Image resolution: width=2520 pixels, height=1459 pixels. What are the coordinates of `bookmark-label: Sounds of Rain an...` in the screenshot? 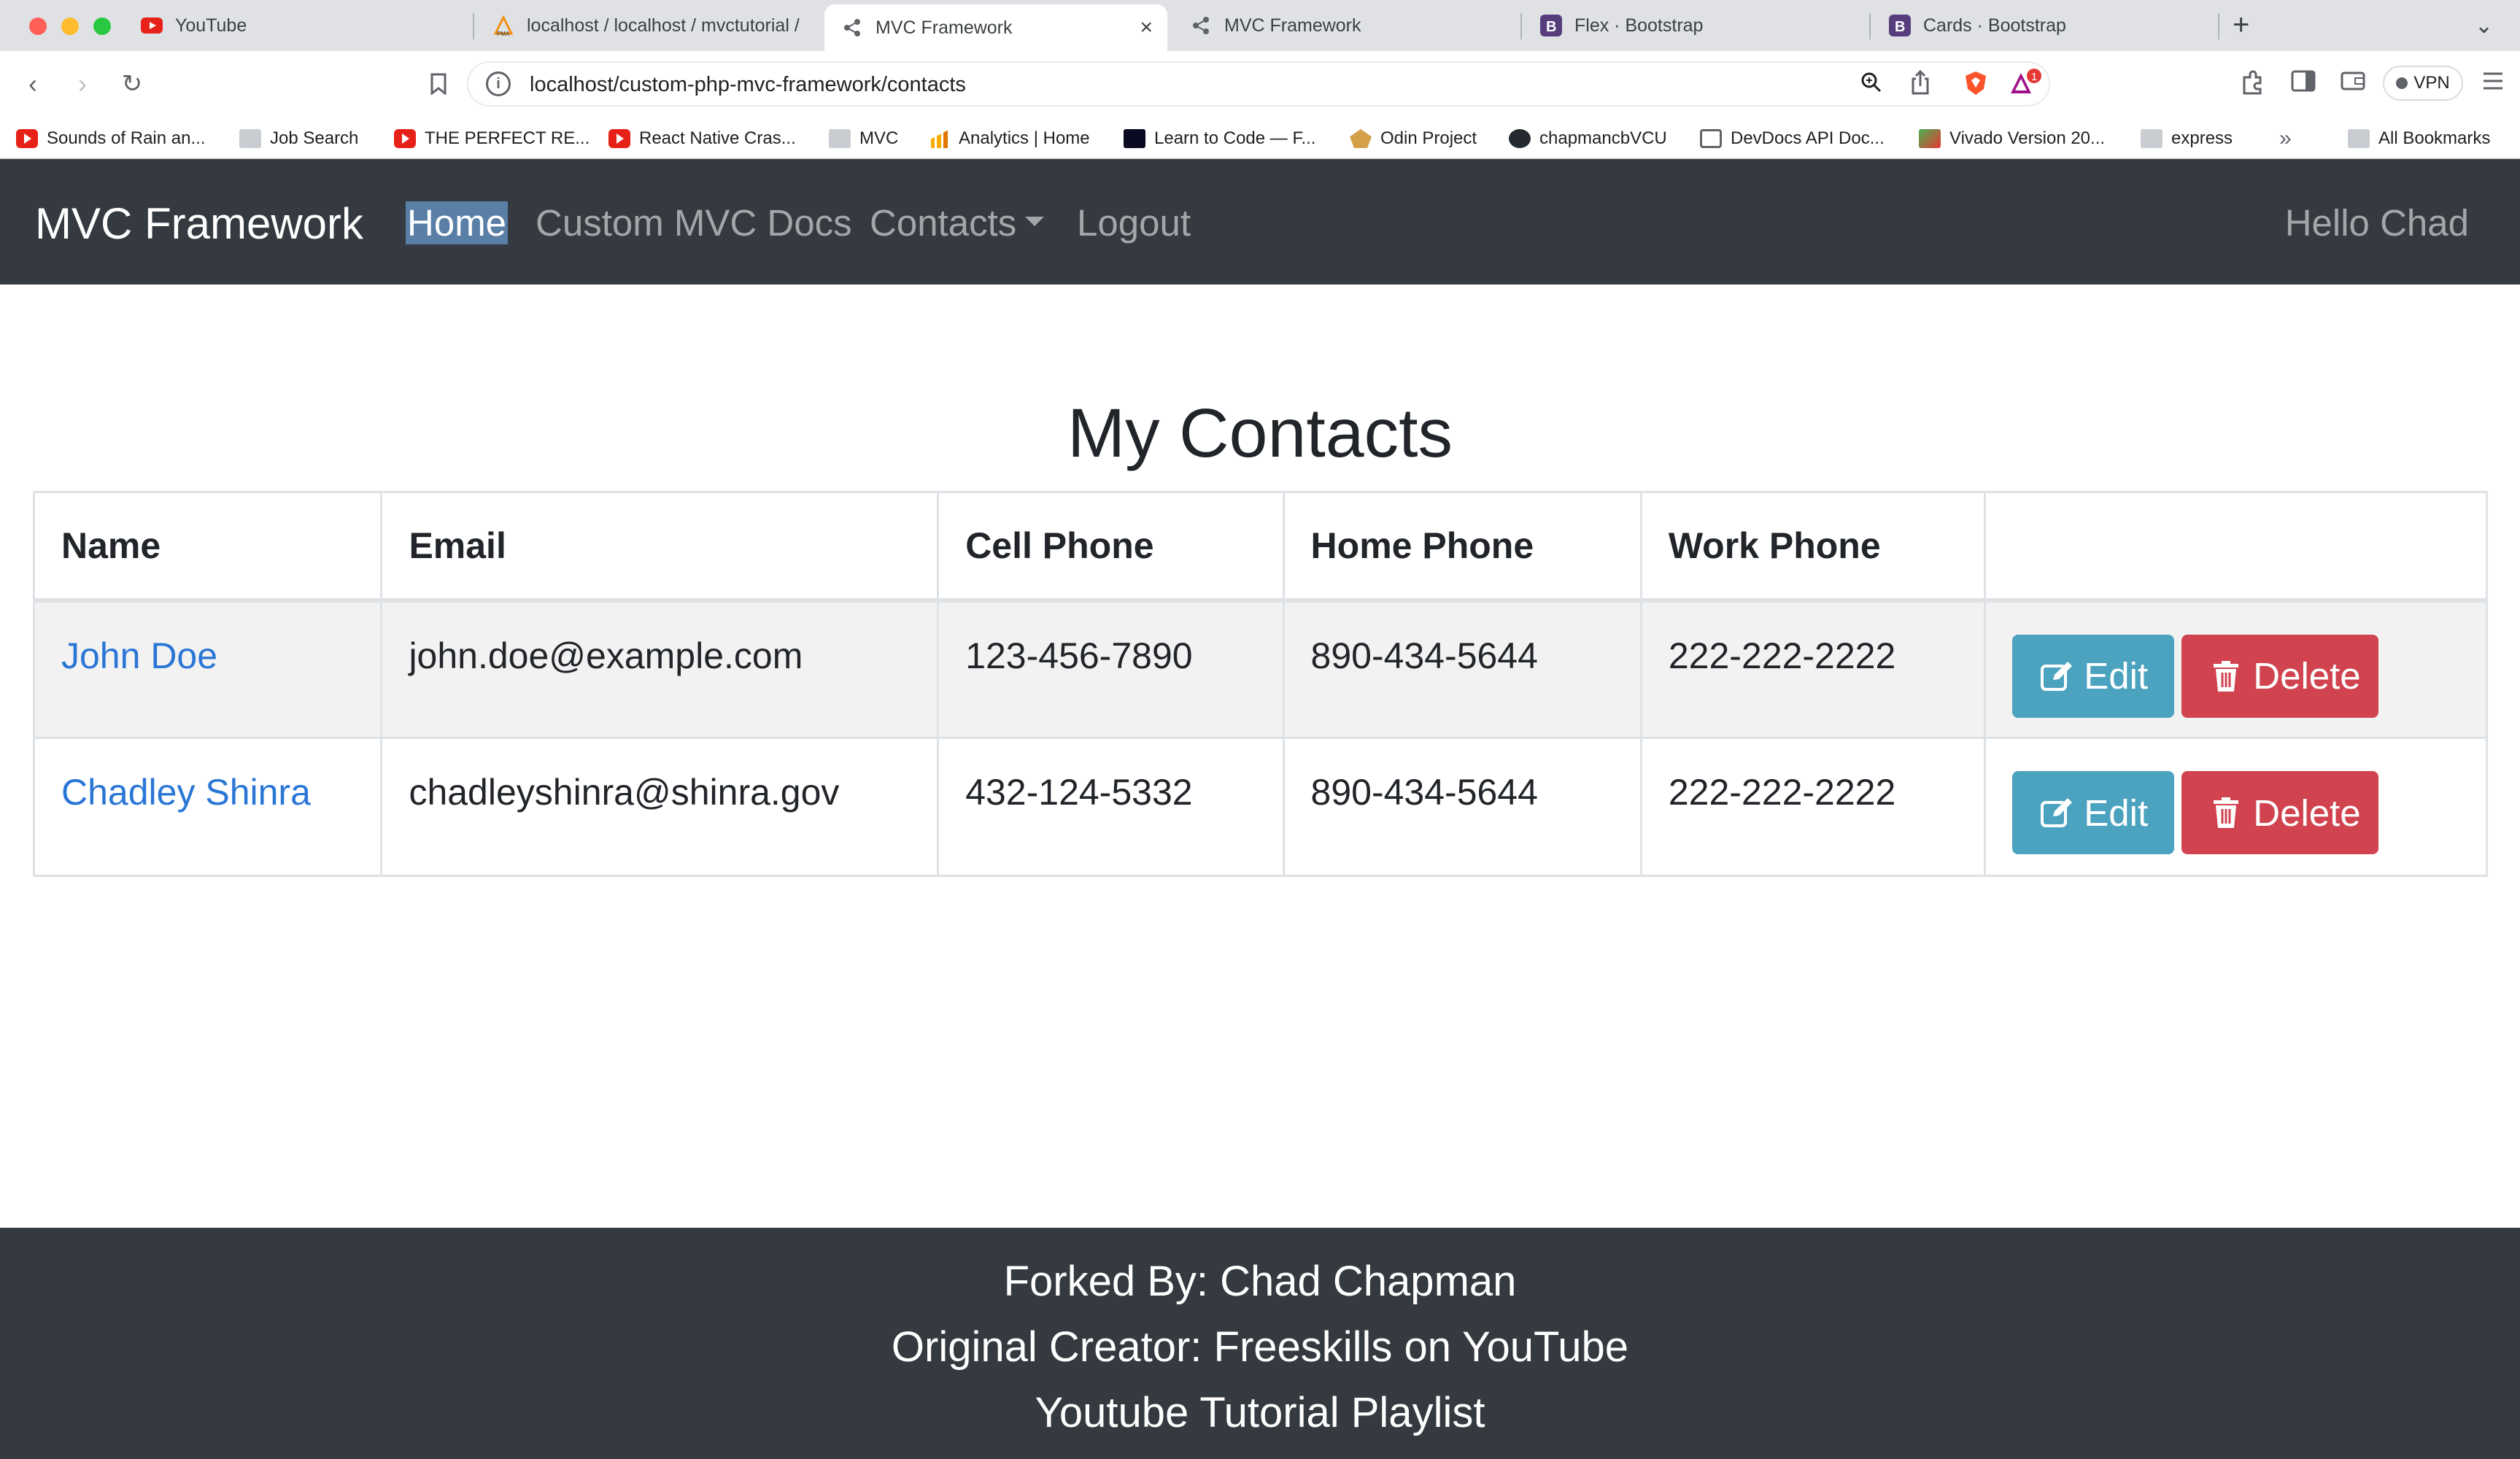 It's located at (126, 138).